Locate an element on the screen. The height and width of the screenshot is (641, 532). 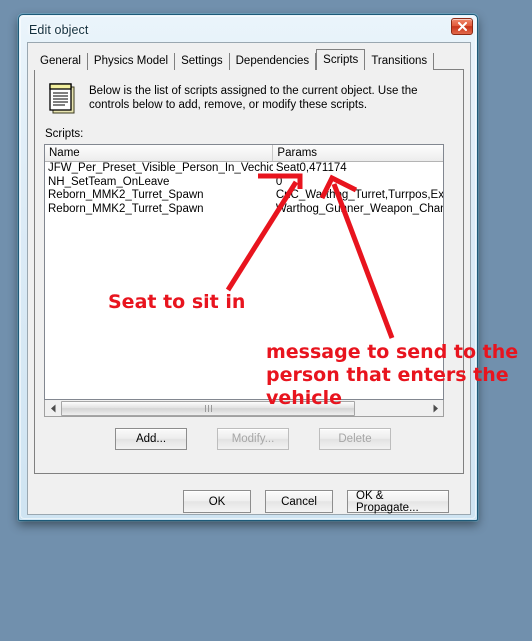
tab-settings: Settings is located at coordinates (202, 61).